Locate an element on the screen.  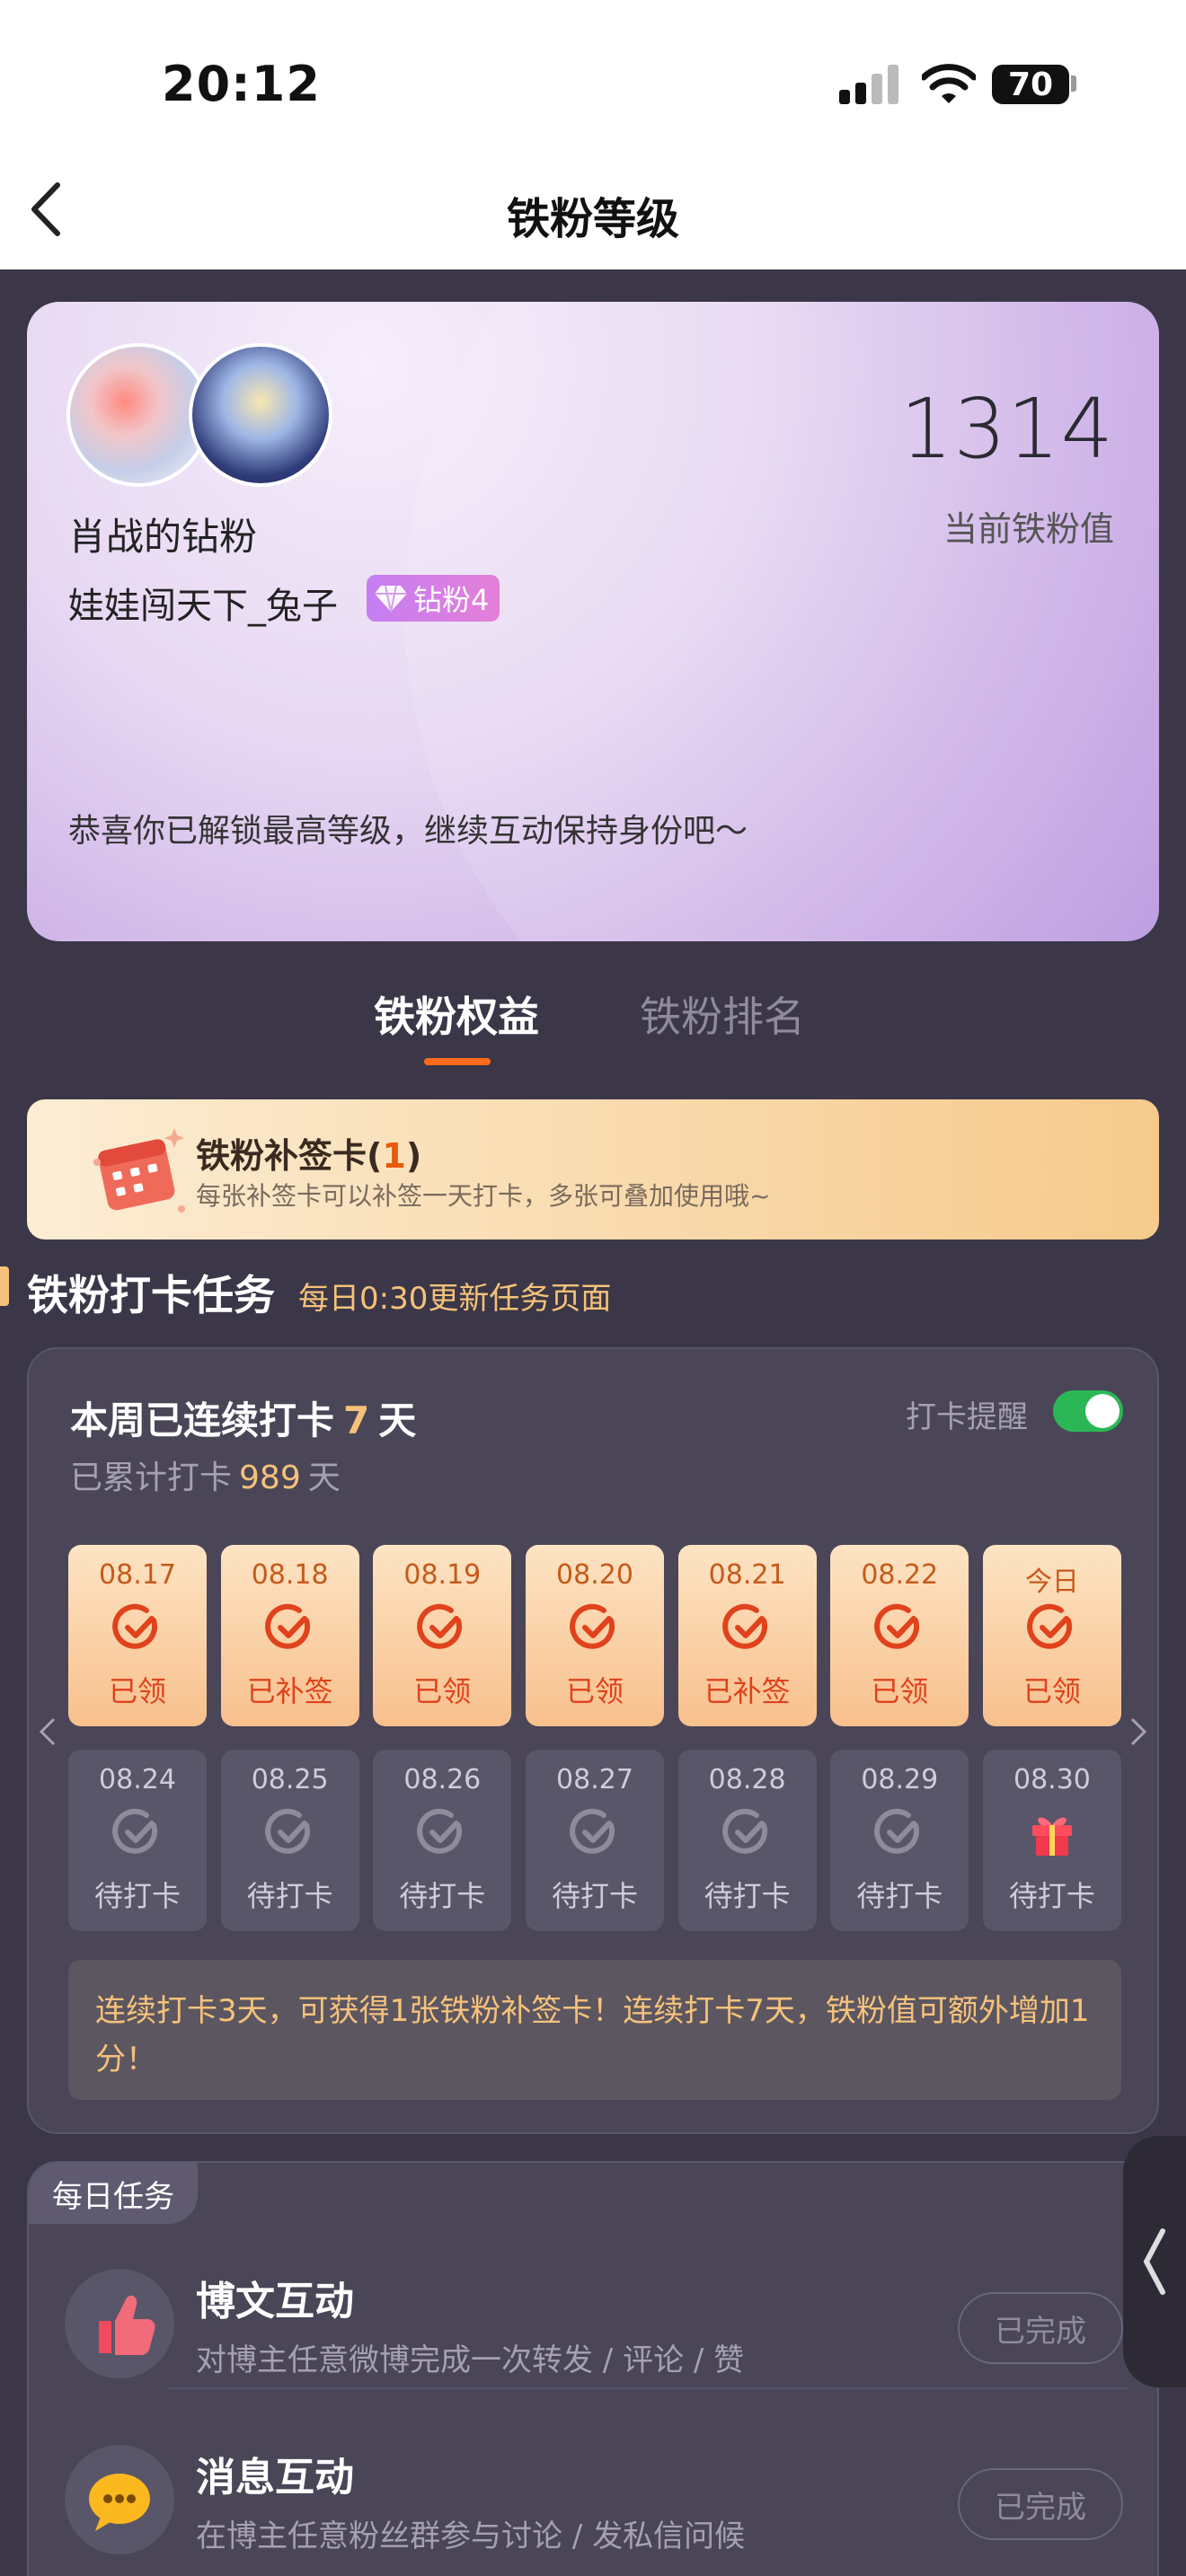
checkin-day-date: 08.17 is located at coordinates (137, 1575).